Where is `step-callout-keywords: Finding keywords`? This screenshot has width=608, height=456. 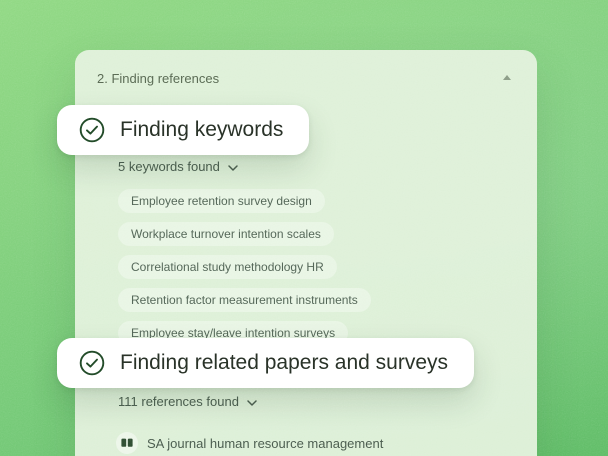
step-callout-keywords: Finding keywords is located at coordinates (183, 130).